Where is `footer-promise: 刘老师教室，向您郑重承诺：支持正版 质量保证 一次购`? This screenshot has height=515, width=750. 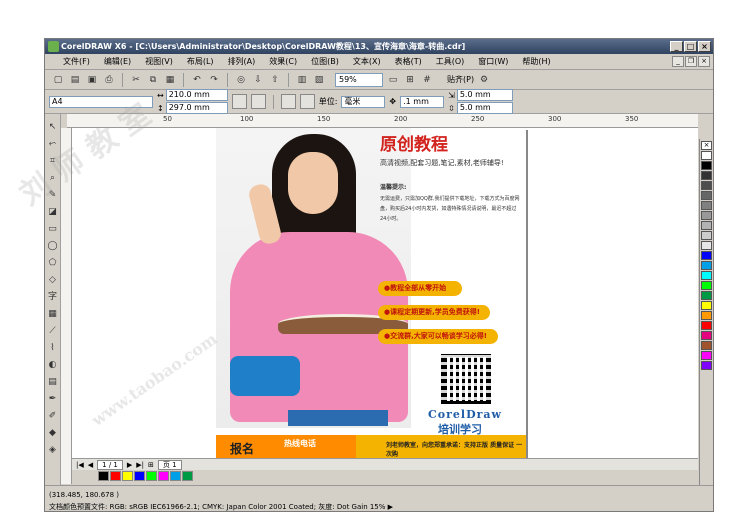
footer-promise: 刘老师教室，向您郑重承诺：支持正版 质量保证 一次购 is located at coordinates (456, 449).